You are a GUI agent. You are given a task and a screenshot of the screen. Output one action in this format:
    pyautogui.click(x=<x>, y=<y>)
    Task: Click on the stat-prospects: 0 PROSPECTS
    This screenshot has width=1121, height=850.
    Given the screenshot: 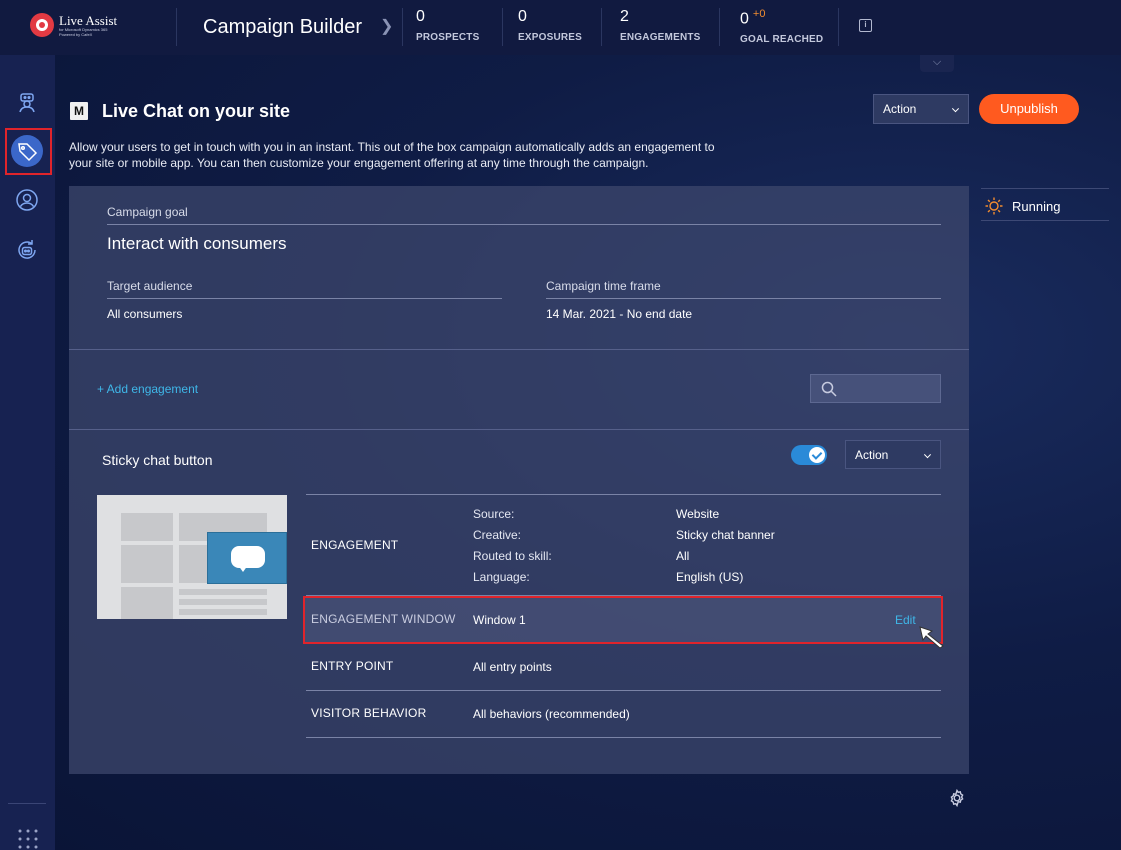 What is the action you would take?
    pyautogui.click(x=447, y=25)
    